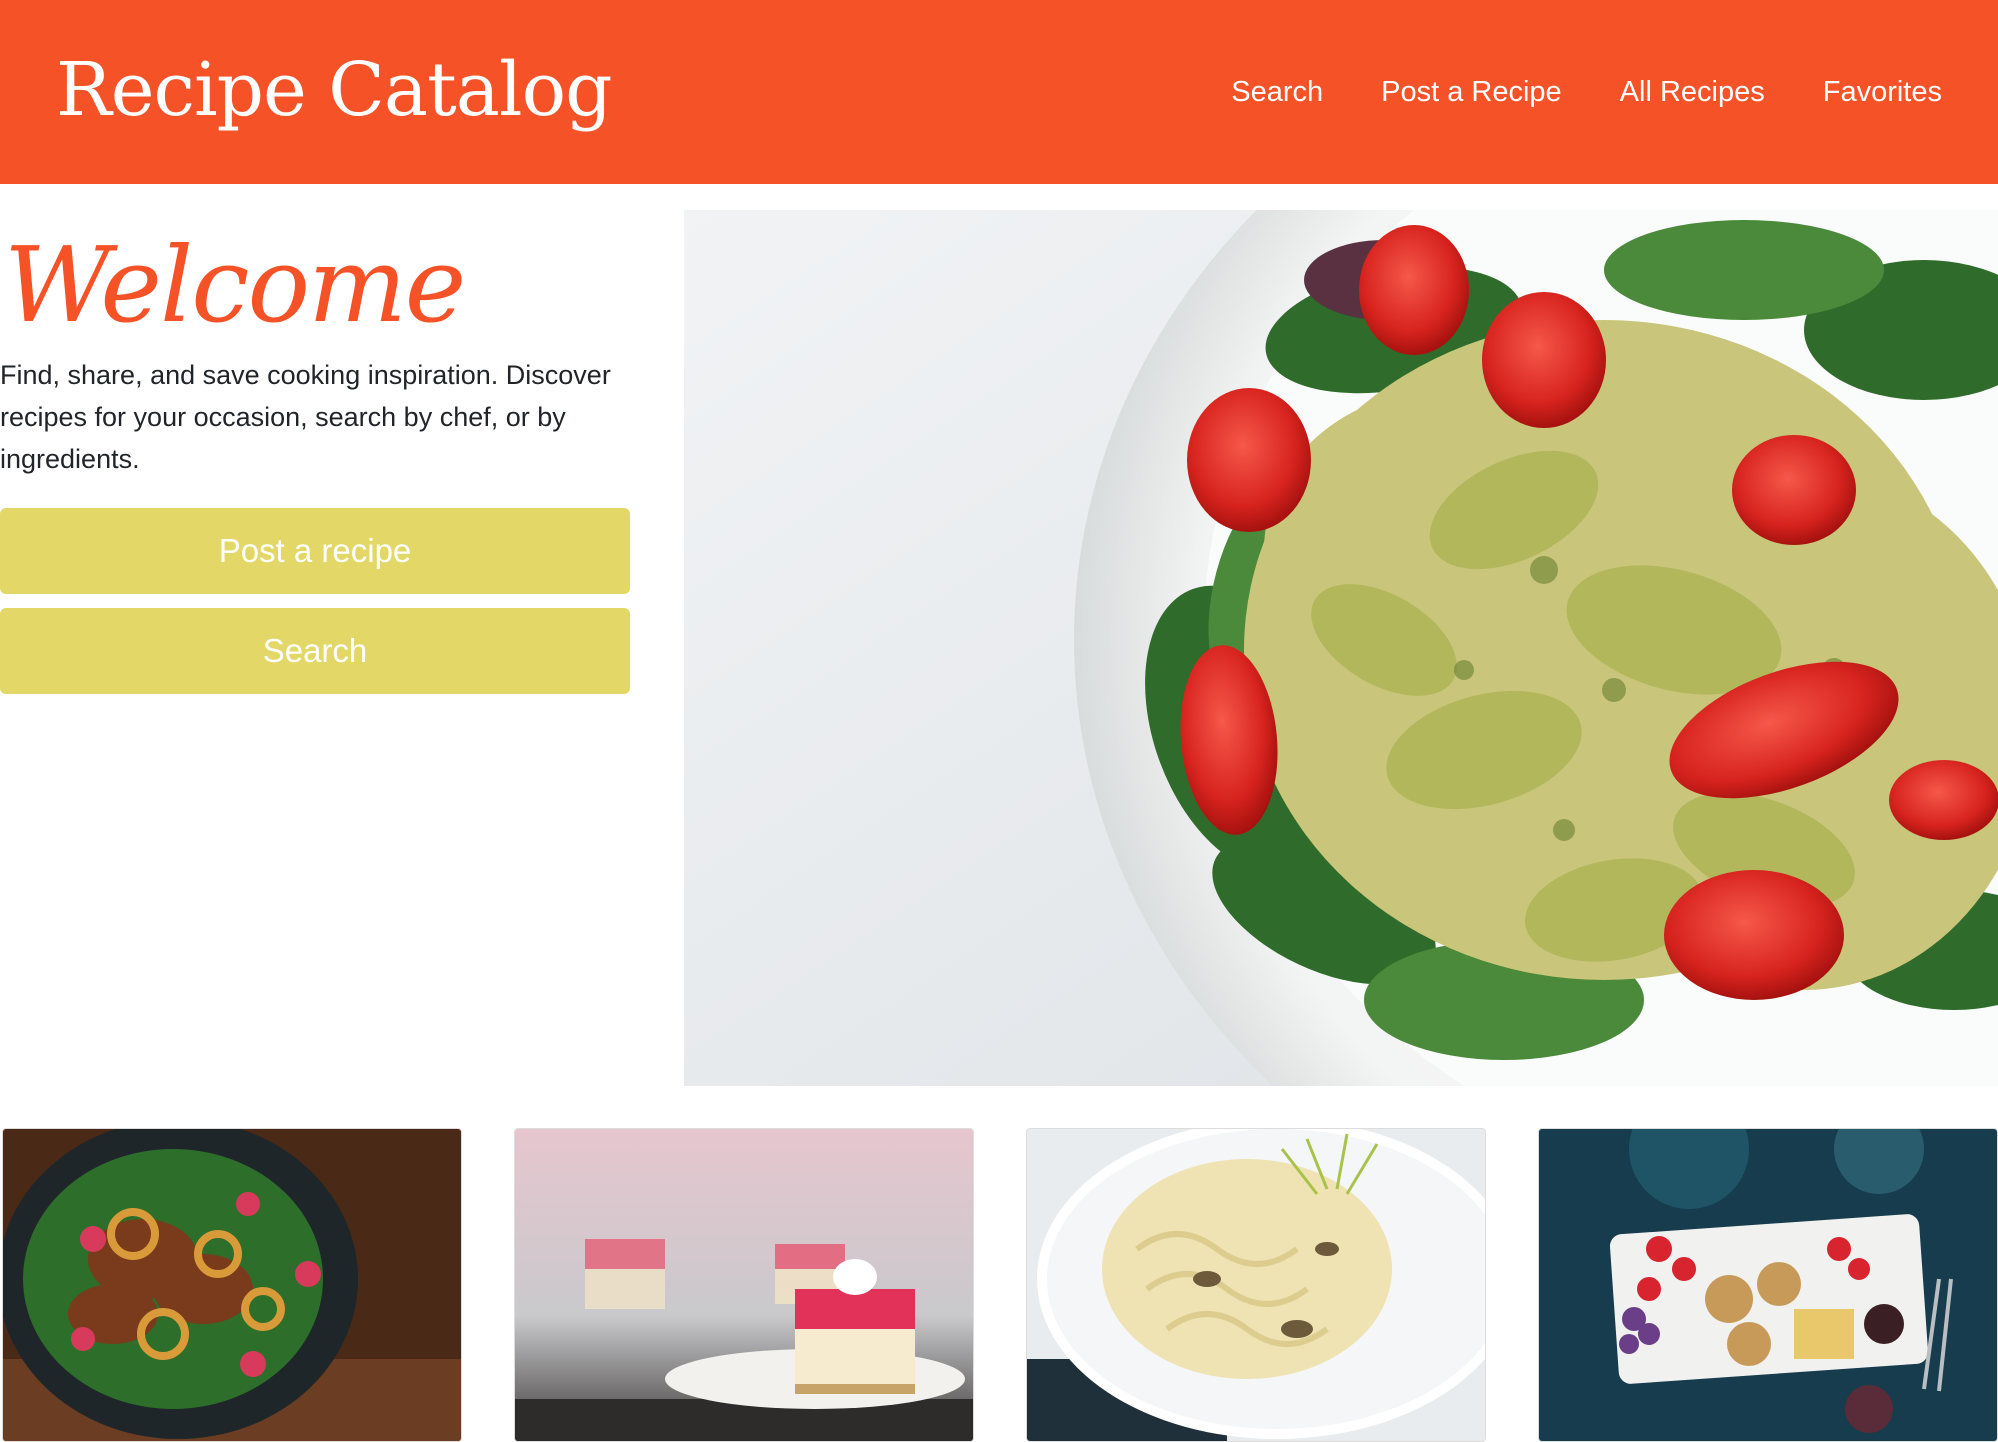 The height and width of the screenshot is (1442, 1998). I want to click on raspberry-cheesecake-image, so click(744, 1285).